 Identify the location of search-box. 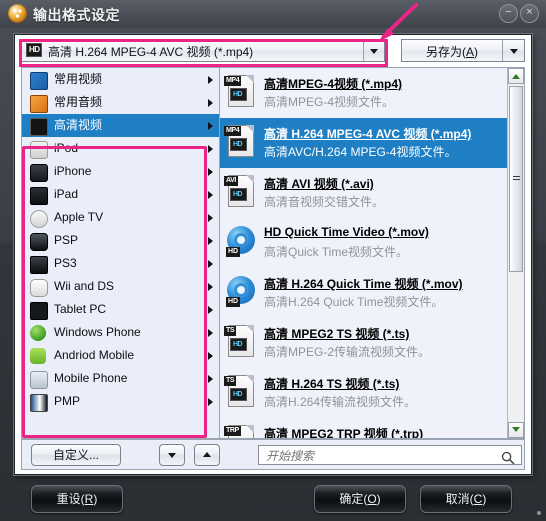
(390, 455).